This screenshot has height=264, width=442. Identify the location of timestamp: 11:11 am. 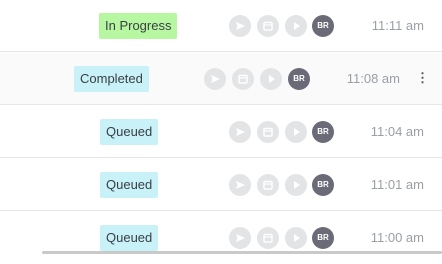
(397, 25).